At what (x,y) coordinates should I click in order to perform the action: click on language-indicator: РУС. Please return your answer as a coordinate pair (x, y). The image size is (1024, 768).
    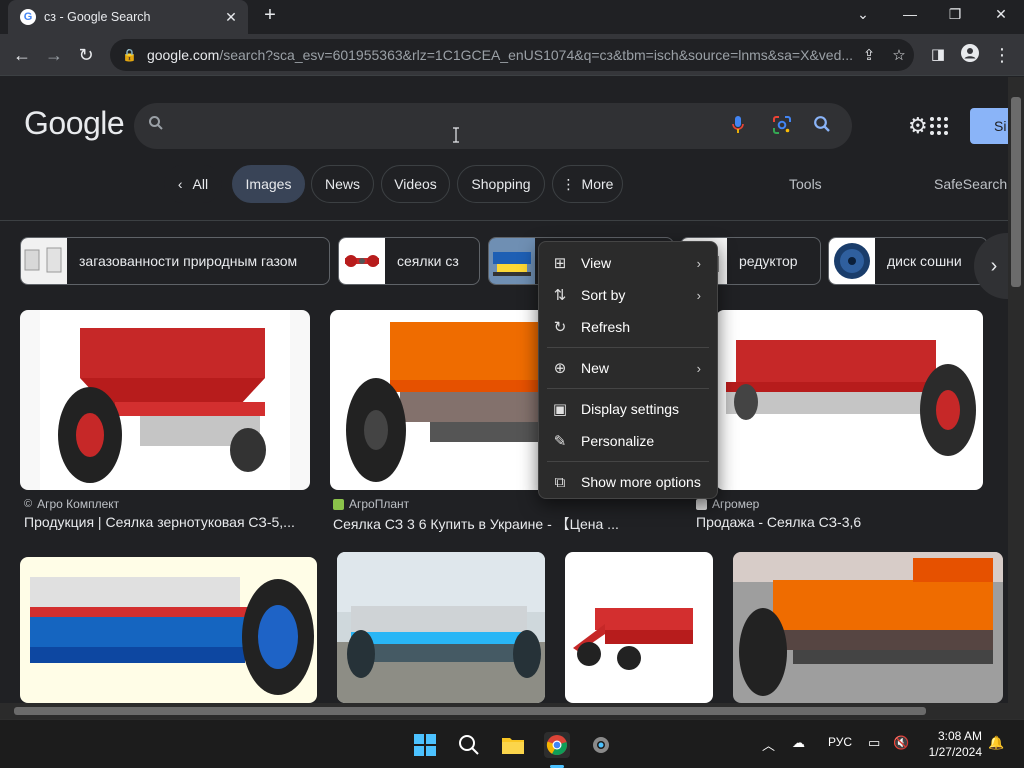
    Looking at the image, I should click on (840, 742).